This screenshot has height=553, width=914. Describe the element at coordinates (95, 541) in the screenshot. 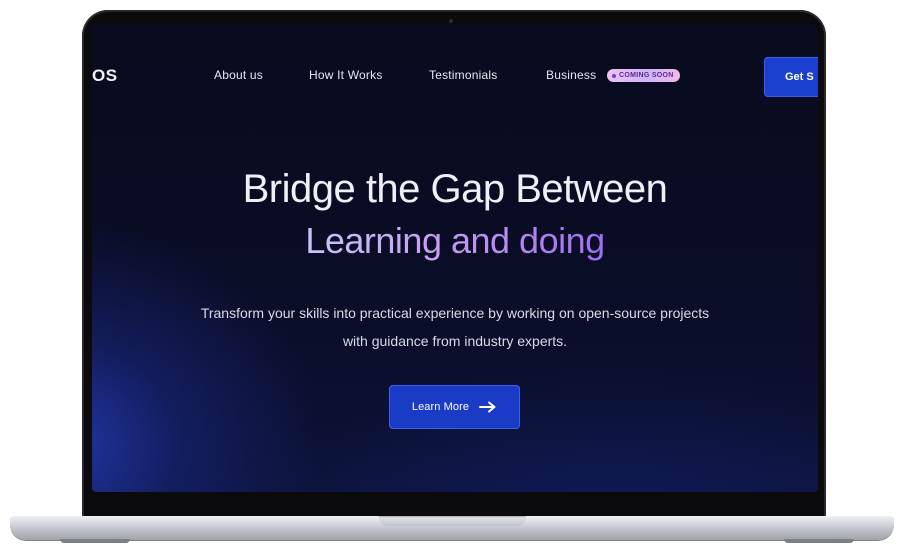

I see `laptop-foot-left` at that location.